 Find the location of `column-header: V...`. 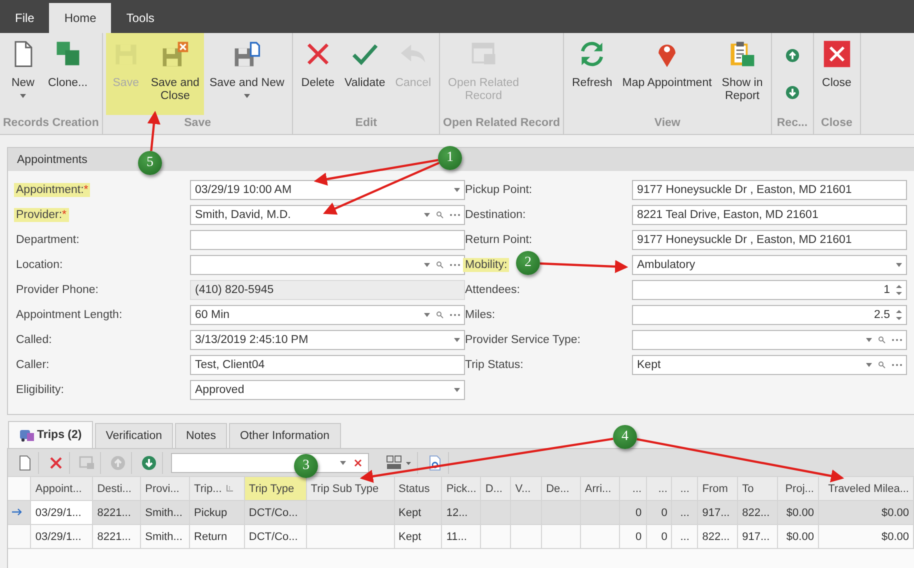

column-header: V... is located at coordinates (526, 488).